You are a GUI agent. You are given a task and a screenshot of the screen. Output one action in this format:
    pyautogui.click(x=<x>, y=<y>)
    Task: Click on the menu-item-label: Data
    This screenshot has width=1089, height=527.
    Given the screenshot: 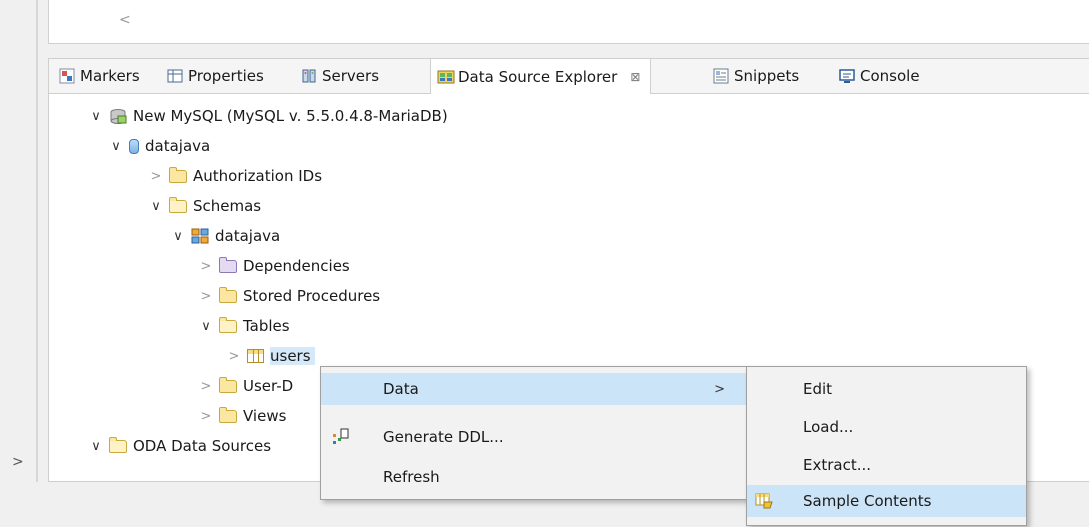 What is the action you would take?
    pyautogui.click(x=401, y=389)
    